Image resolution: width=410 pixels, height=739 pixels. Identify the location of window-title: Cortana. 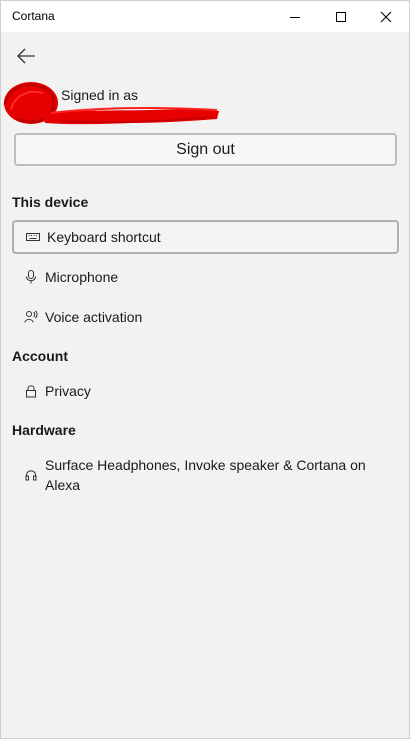
(33, 16).